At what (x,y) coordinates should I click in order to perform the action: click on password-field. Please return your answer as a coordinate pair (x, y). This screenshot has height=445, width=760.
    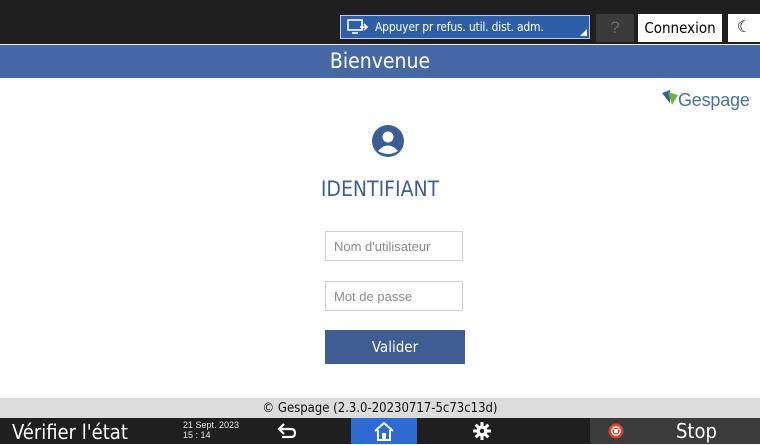
    Looking at the image, I should click on (394, 296).